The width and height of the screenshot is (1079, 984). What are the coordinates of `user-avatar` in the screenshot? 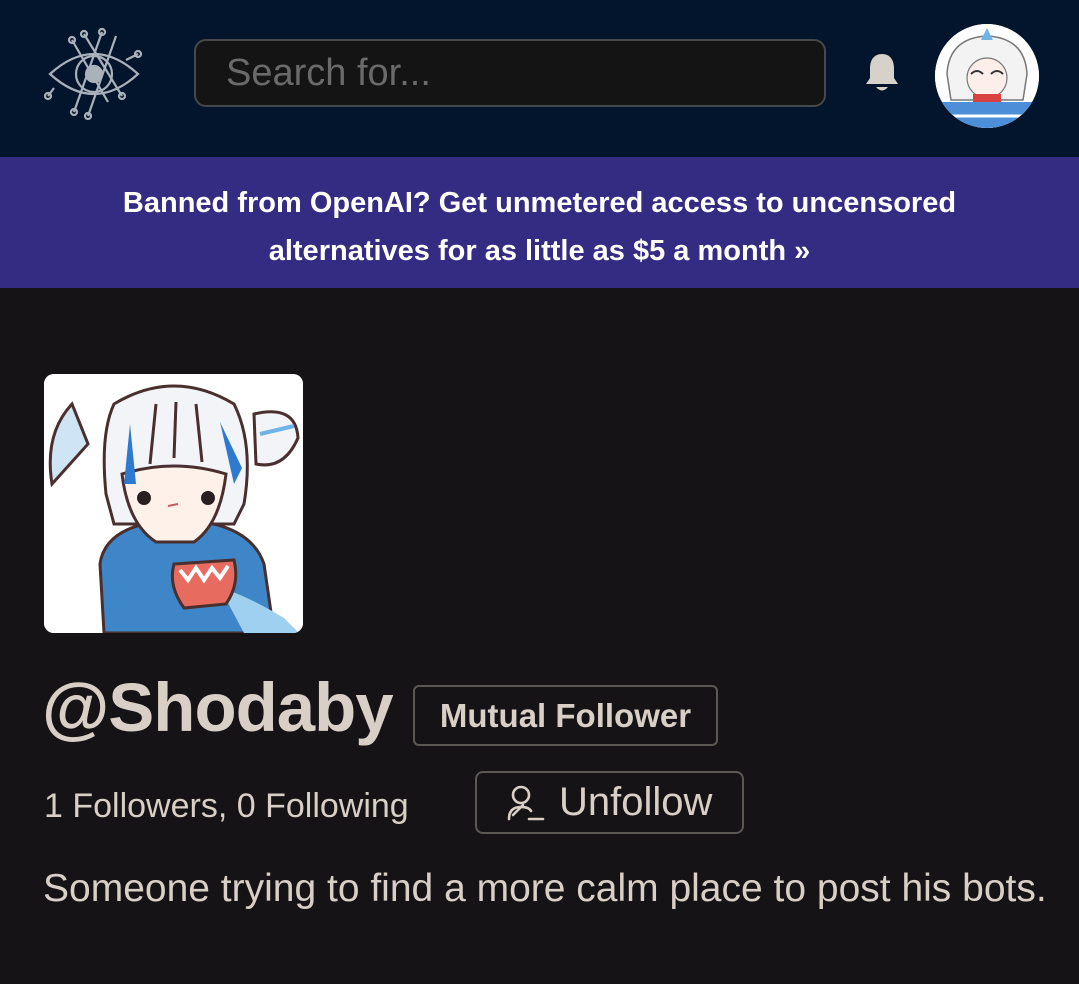 It's located at (987, 76).